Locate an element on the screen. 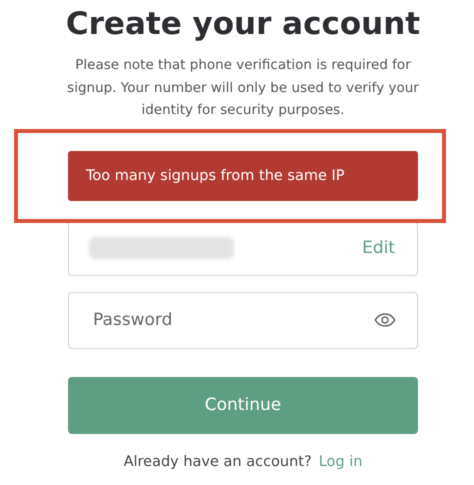  page-title: Create your account is located at coordinates (243, 24).